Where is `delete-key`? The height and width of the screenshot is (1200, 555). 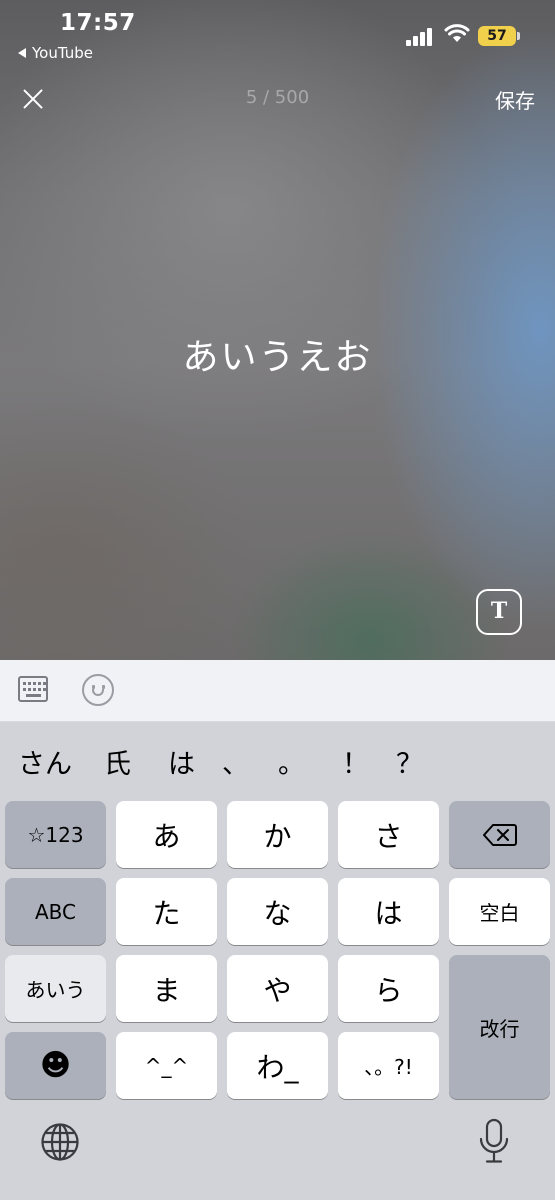
delete-key is located at coordinates (499, 834).